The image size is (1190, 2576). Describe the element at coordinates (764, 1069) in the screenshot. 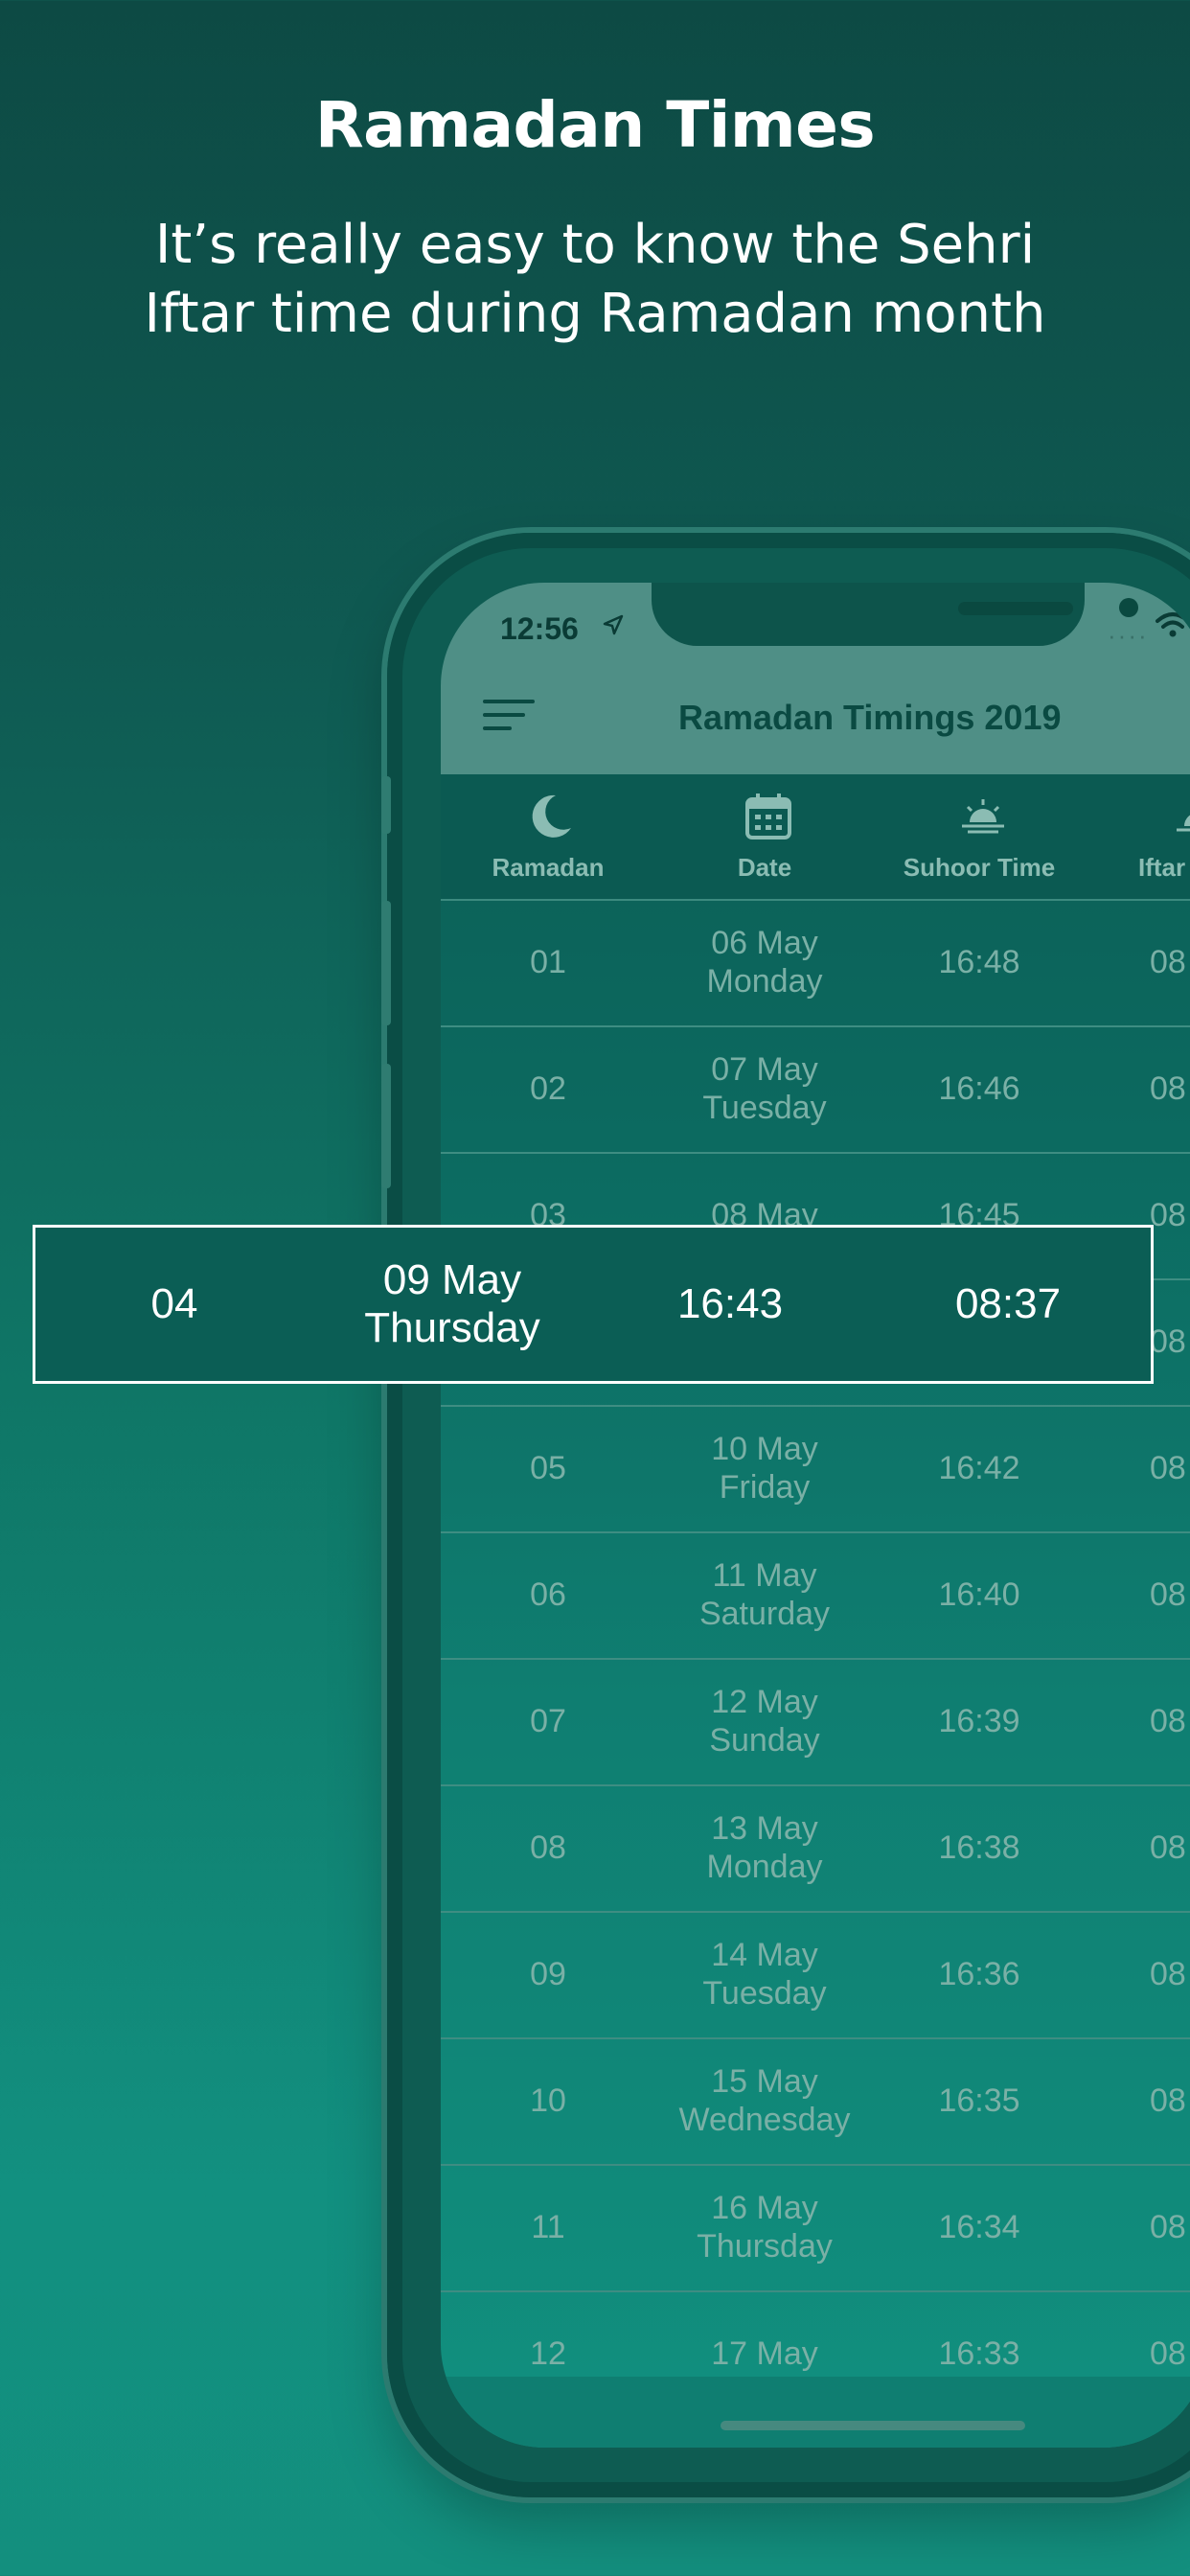

I see `cell-date-day: 07 May` at that location.